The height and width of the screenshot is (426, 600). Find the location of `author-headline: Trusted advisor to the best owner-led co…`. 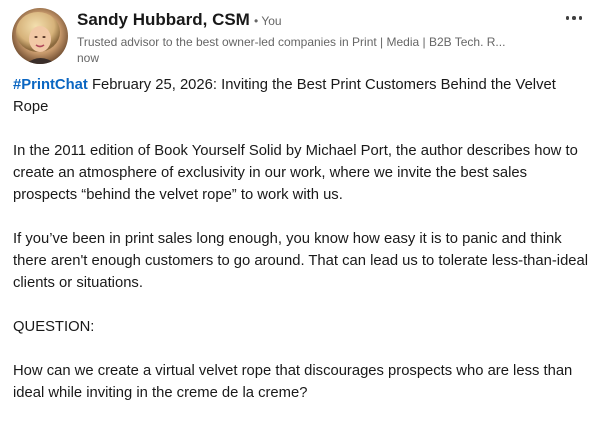

author-headline: Trusted advisor to the best owner-led co… is located at coordinates (291, 42).